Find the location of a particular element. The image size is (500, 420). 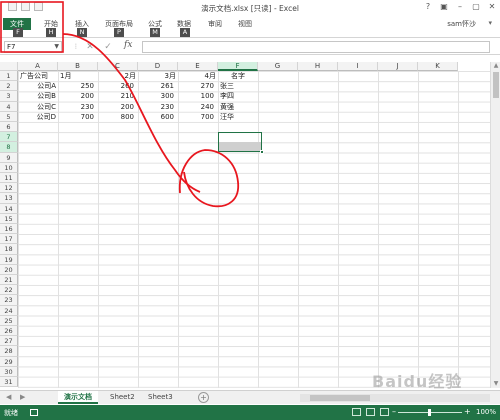

column-header-g: G is located at coordinates (278, 66).